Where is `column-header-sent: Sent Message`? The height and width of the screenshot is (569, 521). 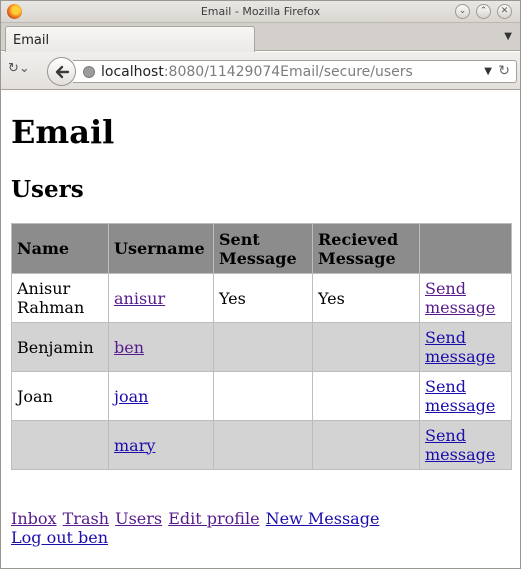
column-header-sent: Sent Message is located at coordinates (263, 248).